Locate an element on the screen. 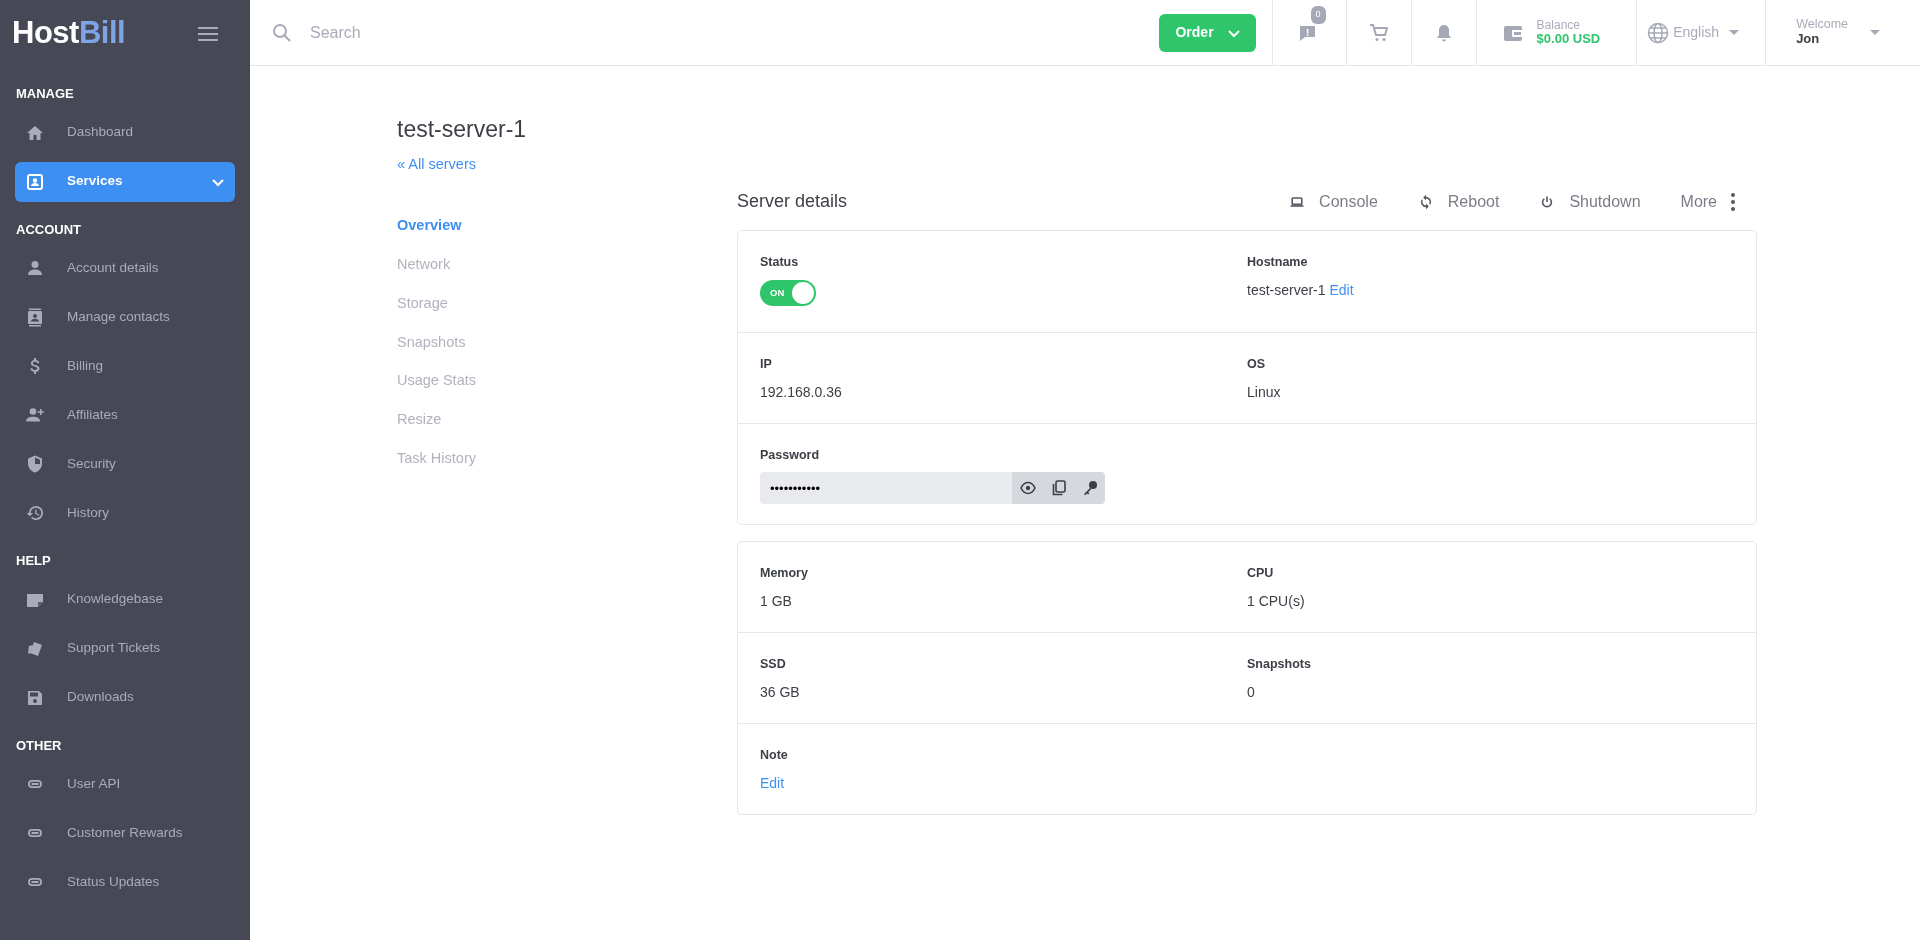 The image size is (1920, 940). subnav-link: Storage is located at coordinates (567, 303).